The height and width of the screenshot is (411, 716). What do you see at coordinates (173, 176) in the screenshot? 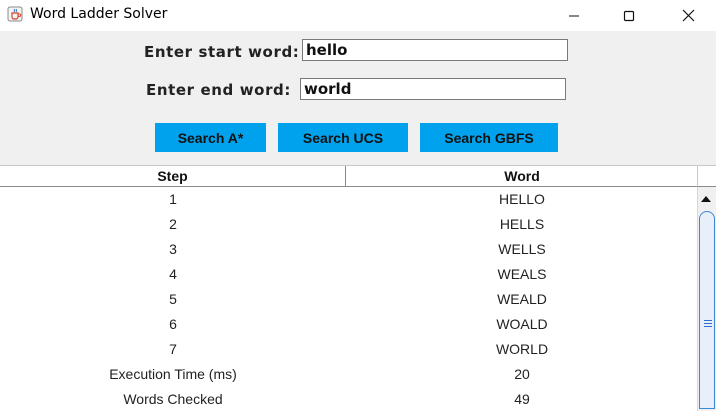
I see `column-header-step: Step` at bounding box center [173, 176].